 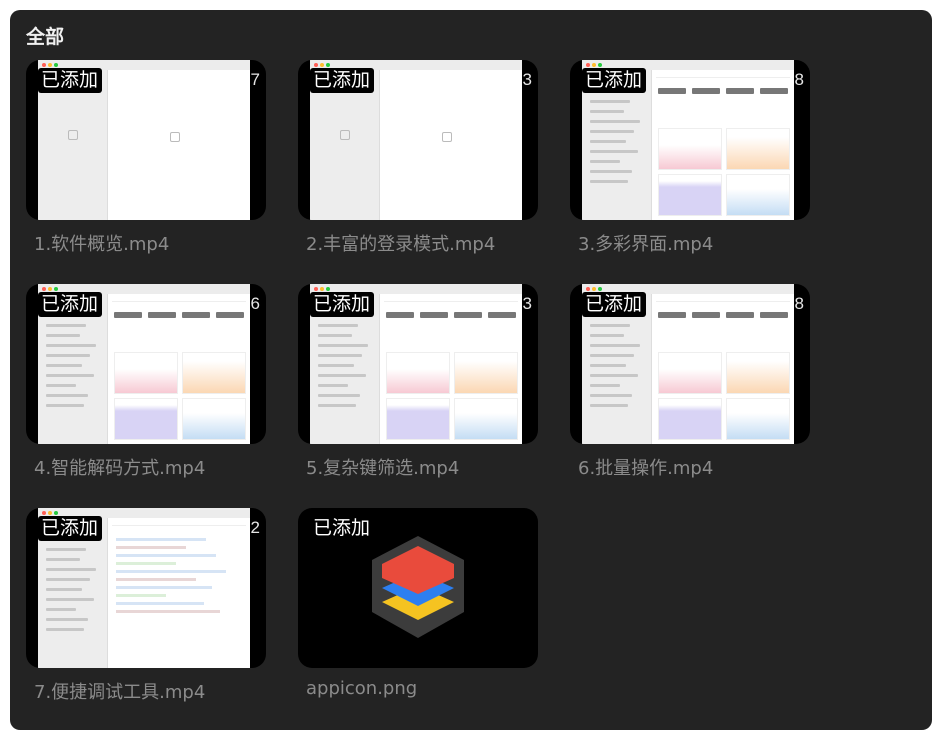 I want to click on file-name: 2.丰富的登录模式.mp4, so click(x=401, y=244).